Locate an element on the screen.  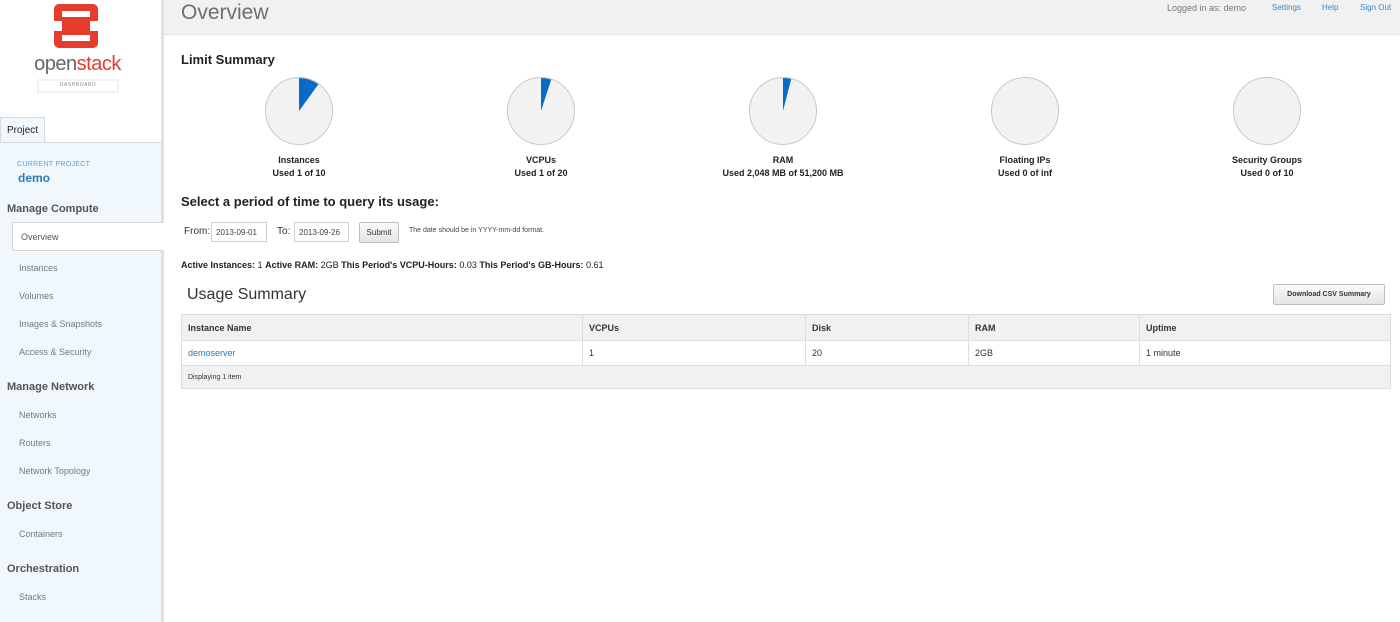
pie-floating-ips: Floating IPs Used 0 of inf is located at coordinates (1025, 127).